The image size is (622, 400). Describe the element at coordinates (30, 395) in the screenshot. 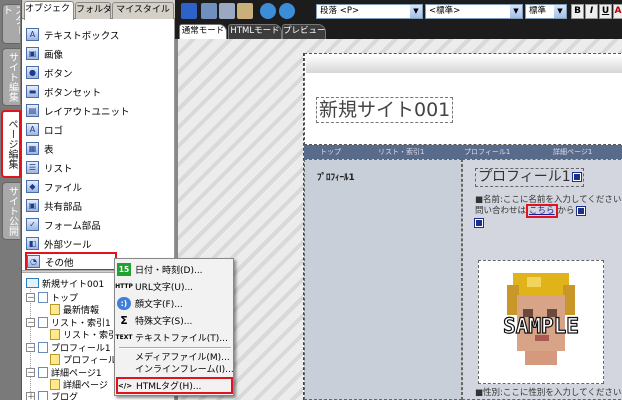

I see `expand-icon: ＋` at that location.